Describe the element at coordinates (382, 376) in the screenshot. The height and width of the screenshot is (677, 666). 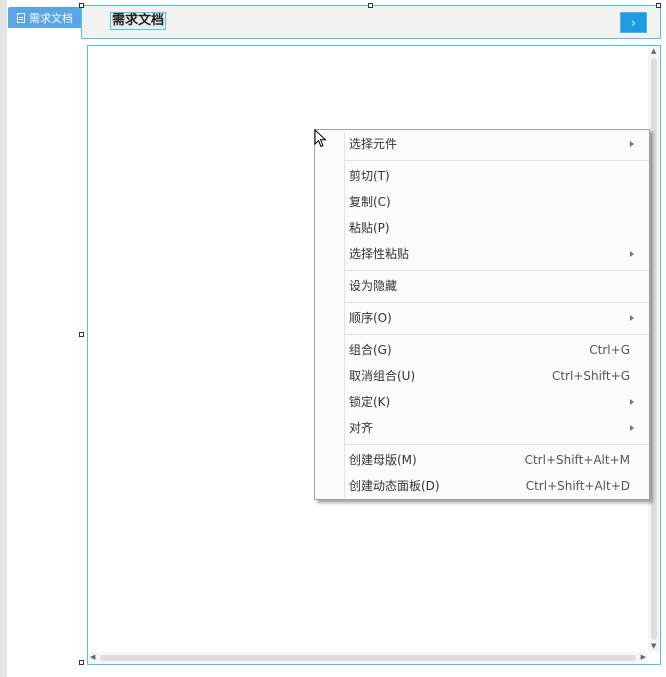
I see `menu-item-label: 取消组合(U)` at that location.